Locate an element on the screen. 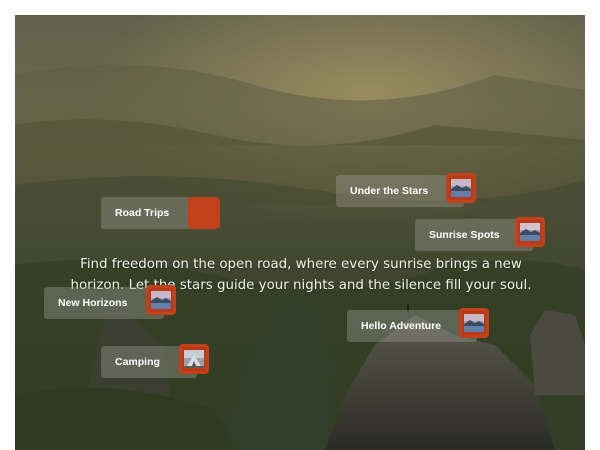 This screenshot has height=450, width=600. tag-hello-adventure: Hello Adventure is located at coordinates (418, 325).